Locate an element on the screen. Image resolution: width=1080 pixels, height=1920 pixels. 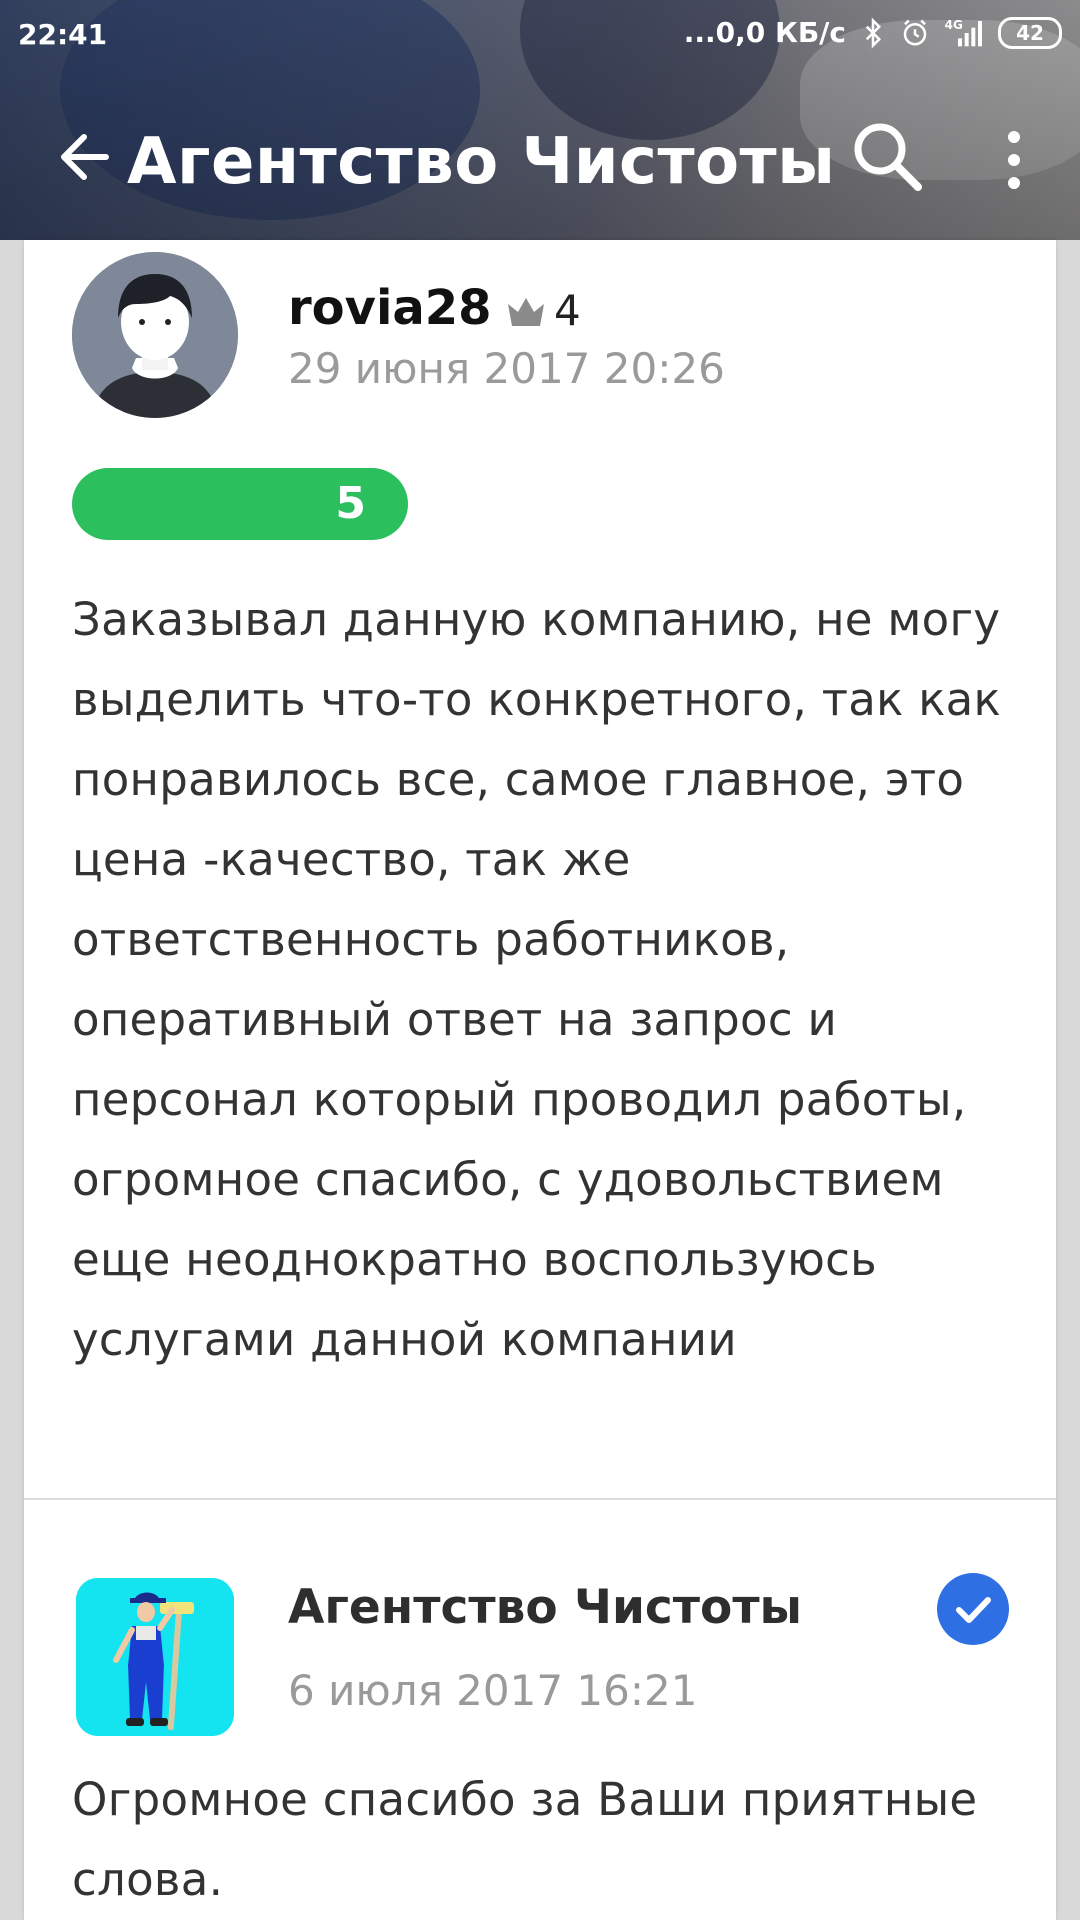
reply-text: Огромное спасибо за Ваши приятные слова. is located at coordinates (525, 1839).